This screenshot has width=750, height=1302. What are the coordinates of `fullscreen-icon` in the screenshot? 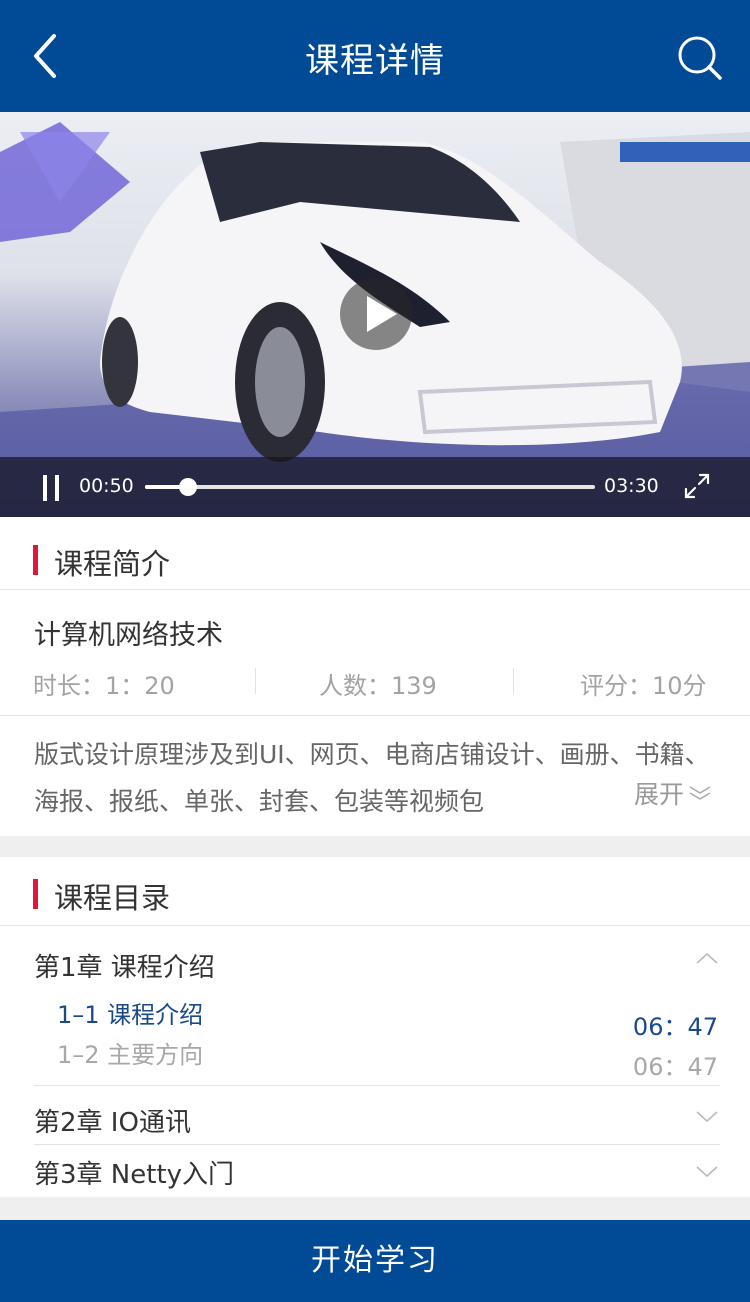 It's located at (697, 486).